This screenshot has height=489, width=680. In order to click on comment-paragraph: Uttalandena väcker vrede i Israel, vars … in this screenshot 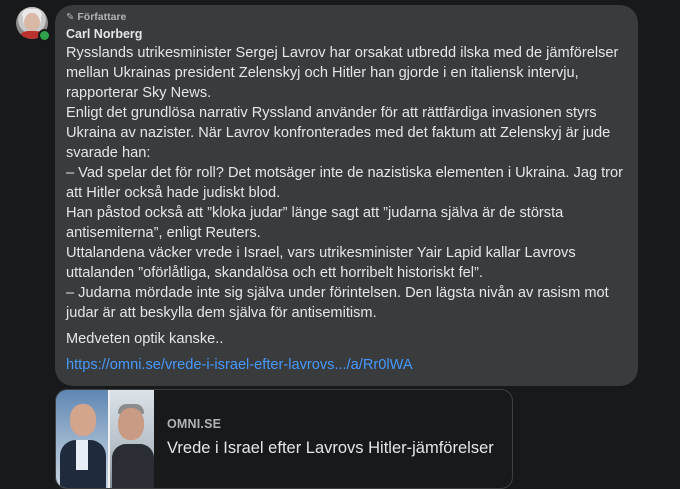, I will do `click(321, 263)`.